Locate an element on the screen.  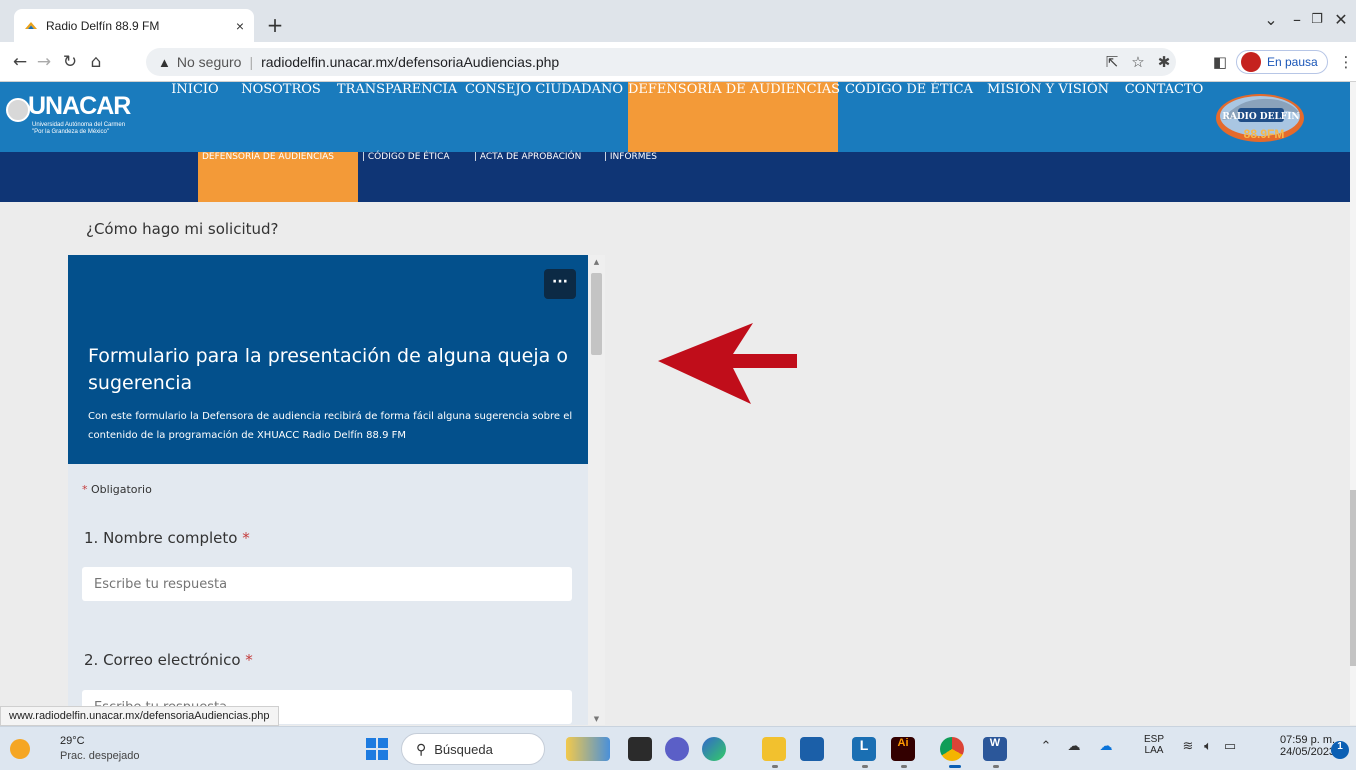
warning-triangle-icon: ▲ is located at coordinates (164, 62).